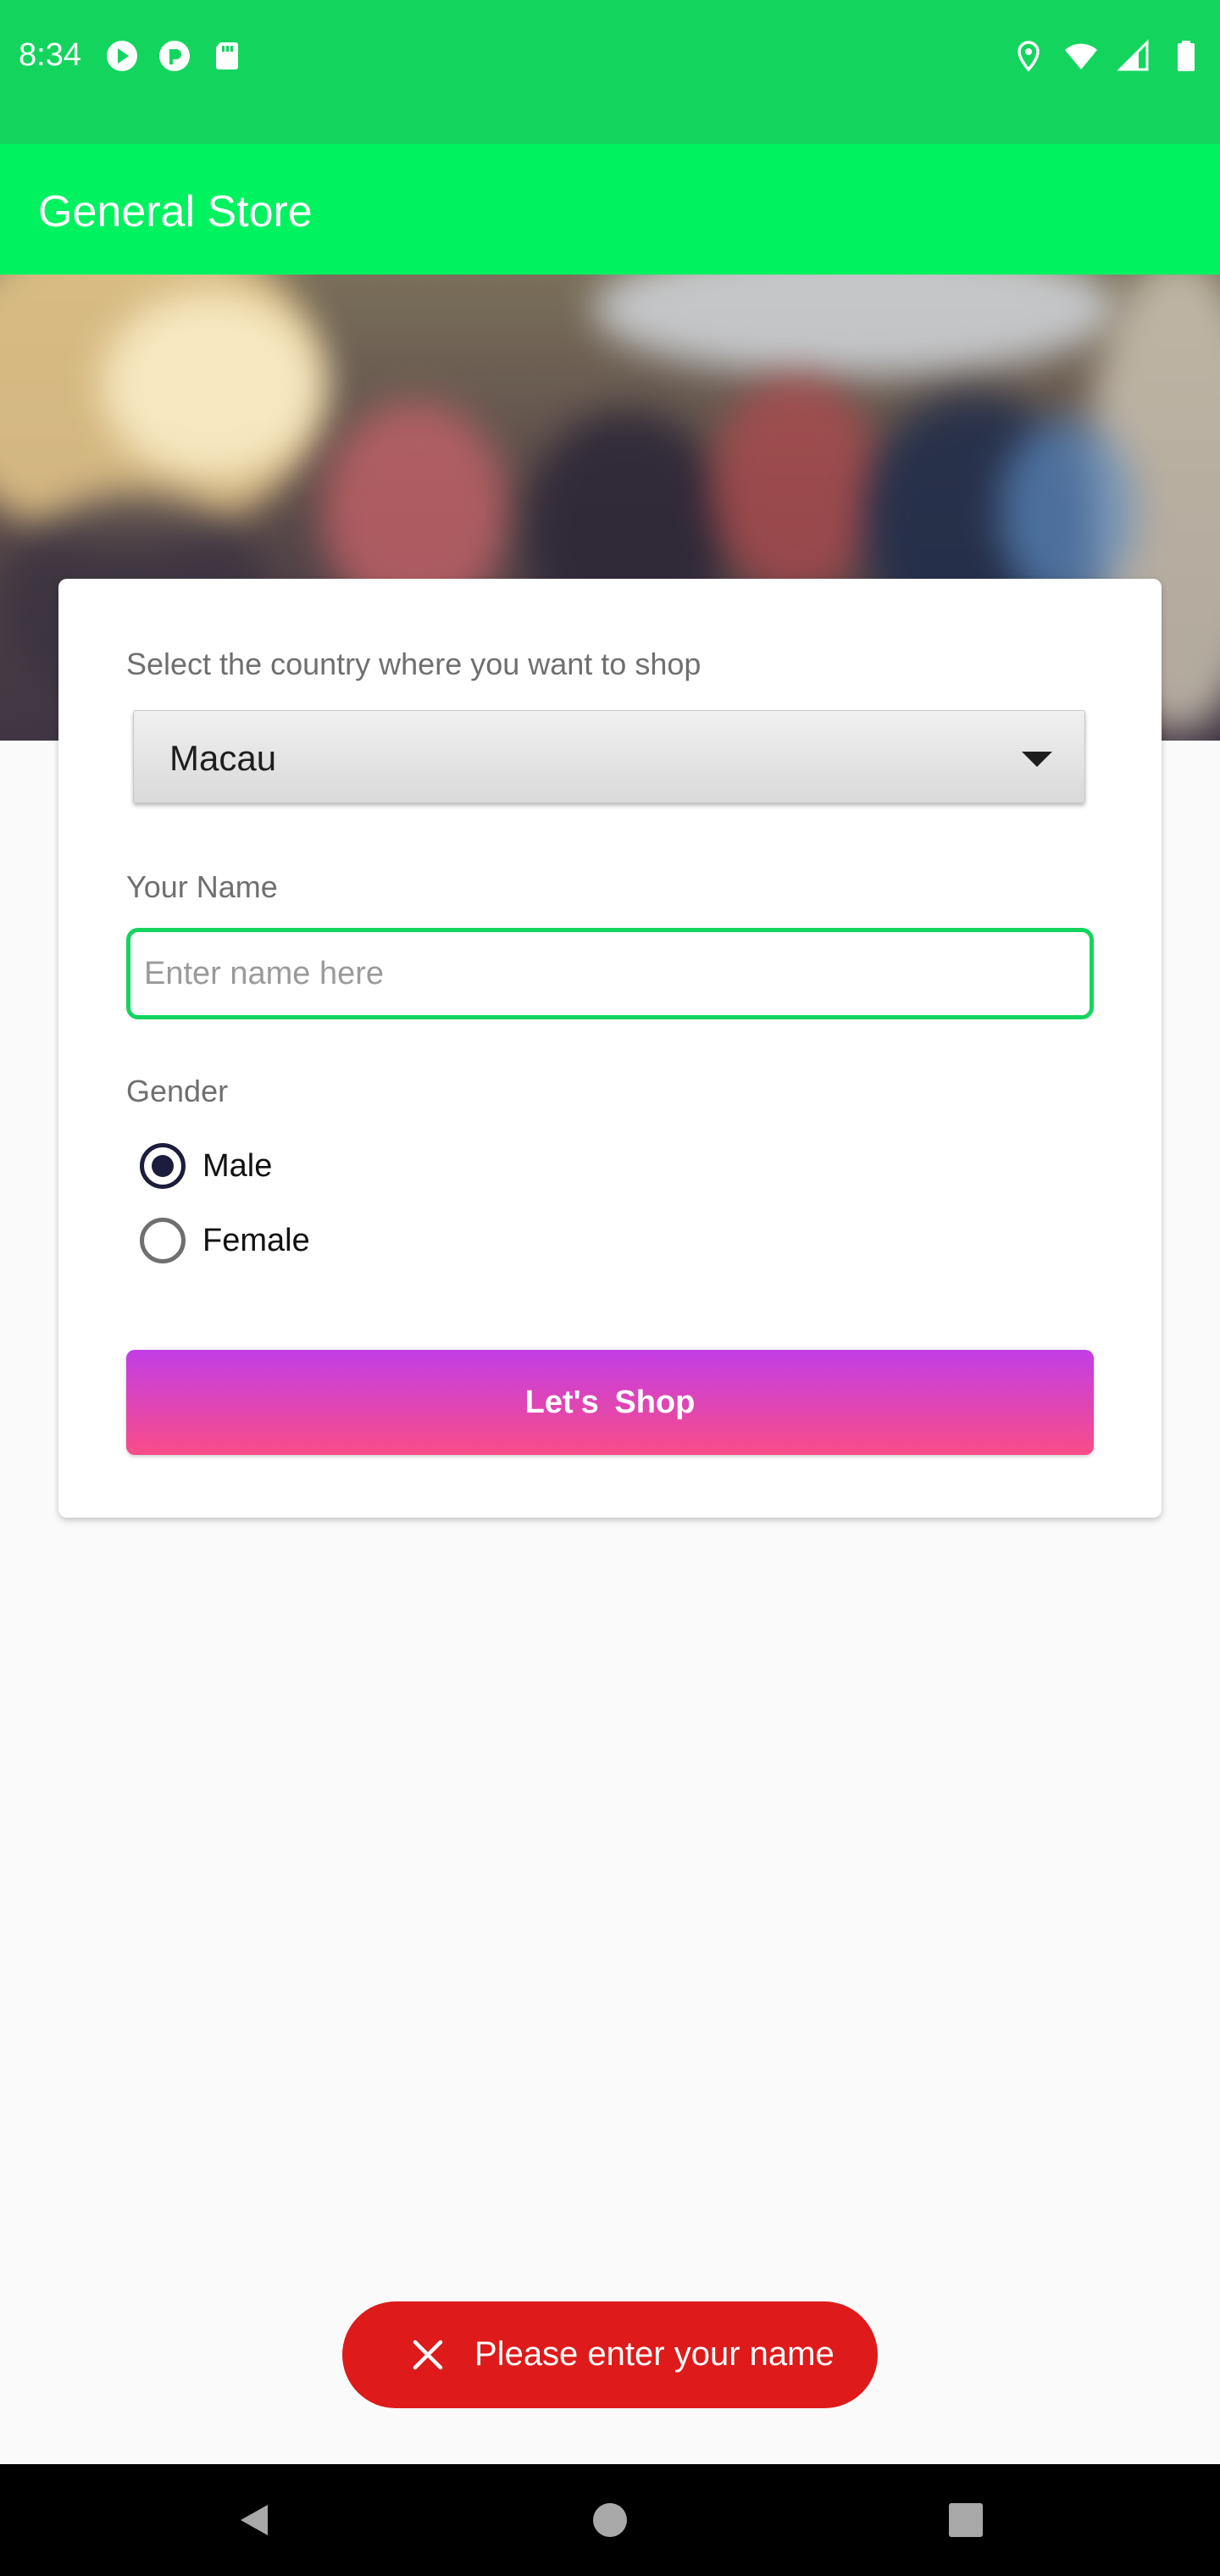 The height and width of the screenshot is (2576, 1220). I want to click on error-toast: Please enter your name, so click(610, 2354).